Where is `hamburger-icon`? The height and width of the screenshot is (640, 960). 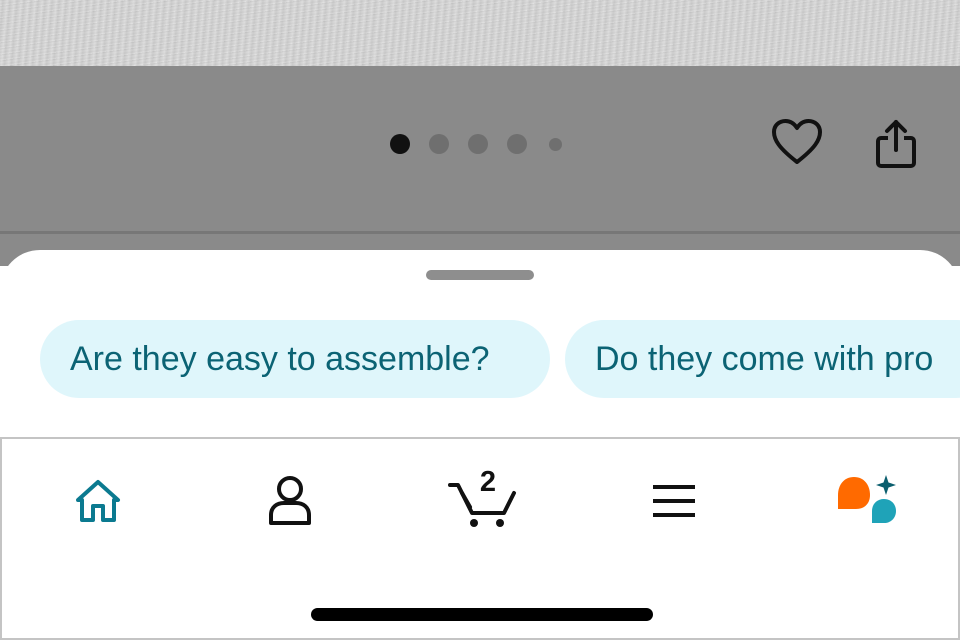 hamburger-icon is located at coordinates (674, 501).